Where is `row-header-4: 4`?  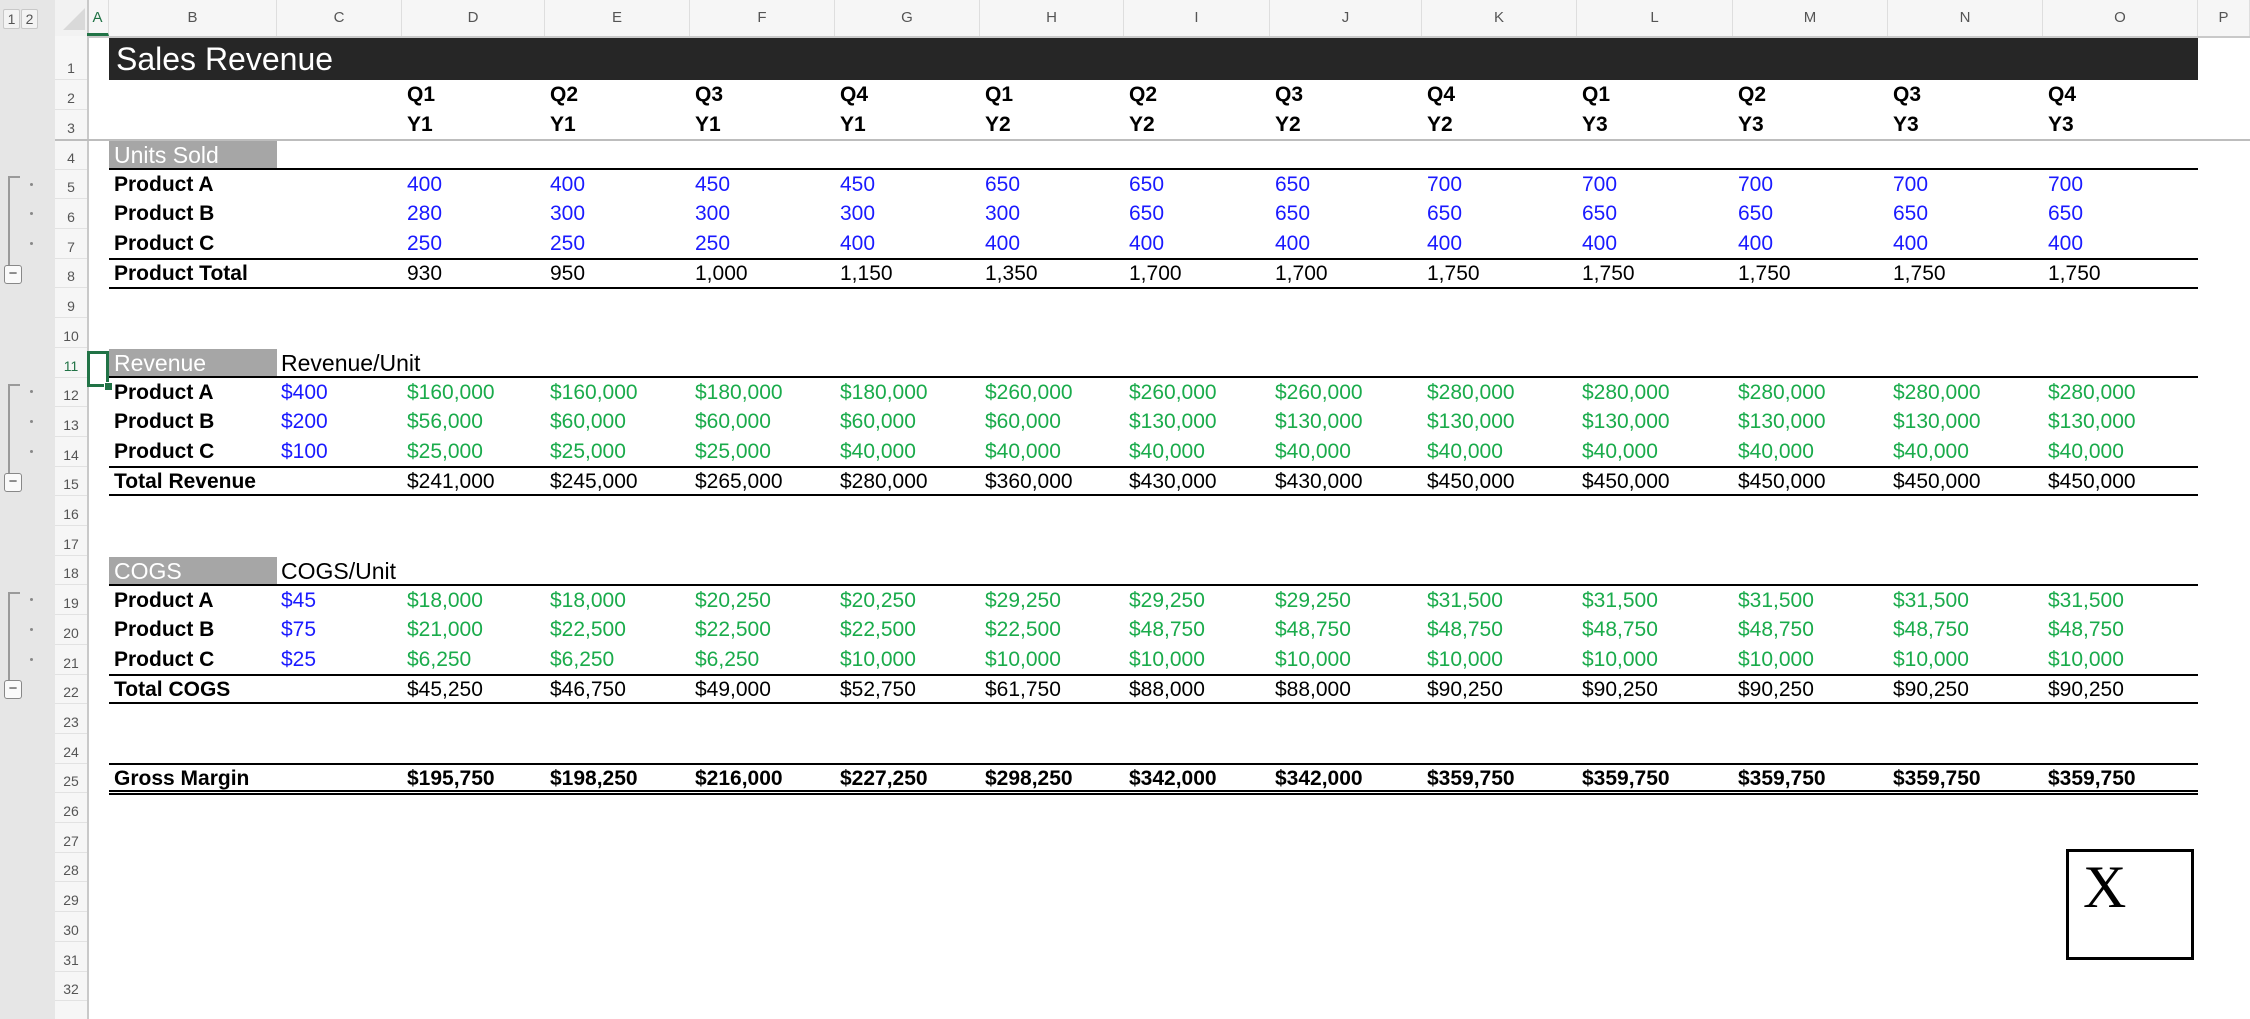 row-header-4: 4 is located at coordinates (71, 155).